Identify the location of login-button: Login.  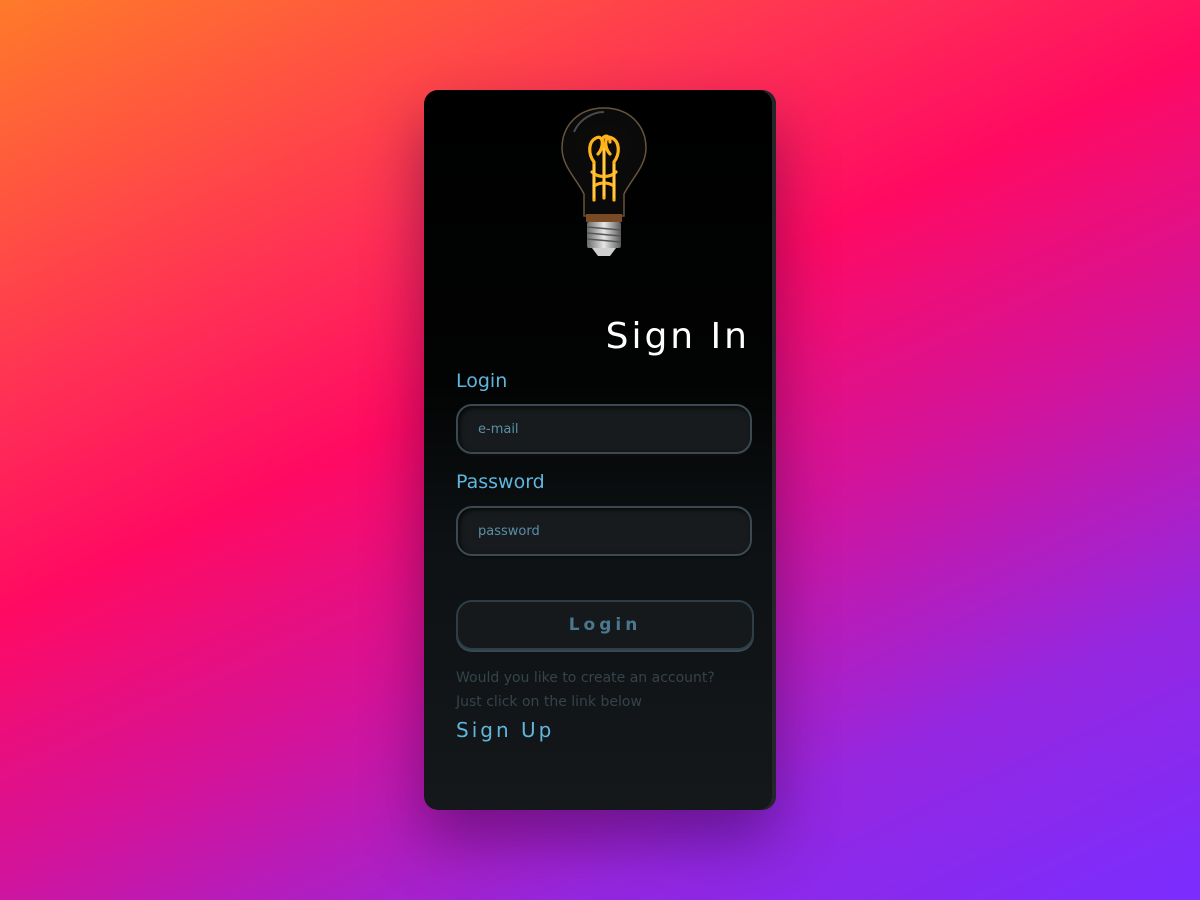
(605, 625).